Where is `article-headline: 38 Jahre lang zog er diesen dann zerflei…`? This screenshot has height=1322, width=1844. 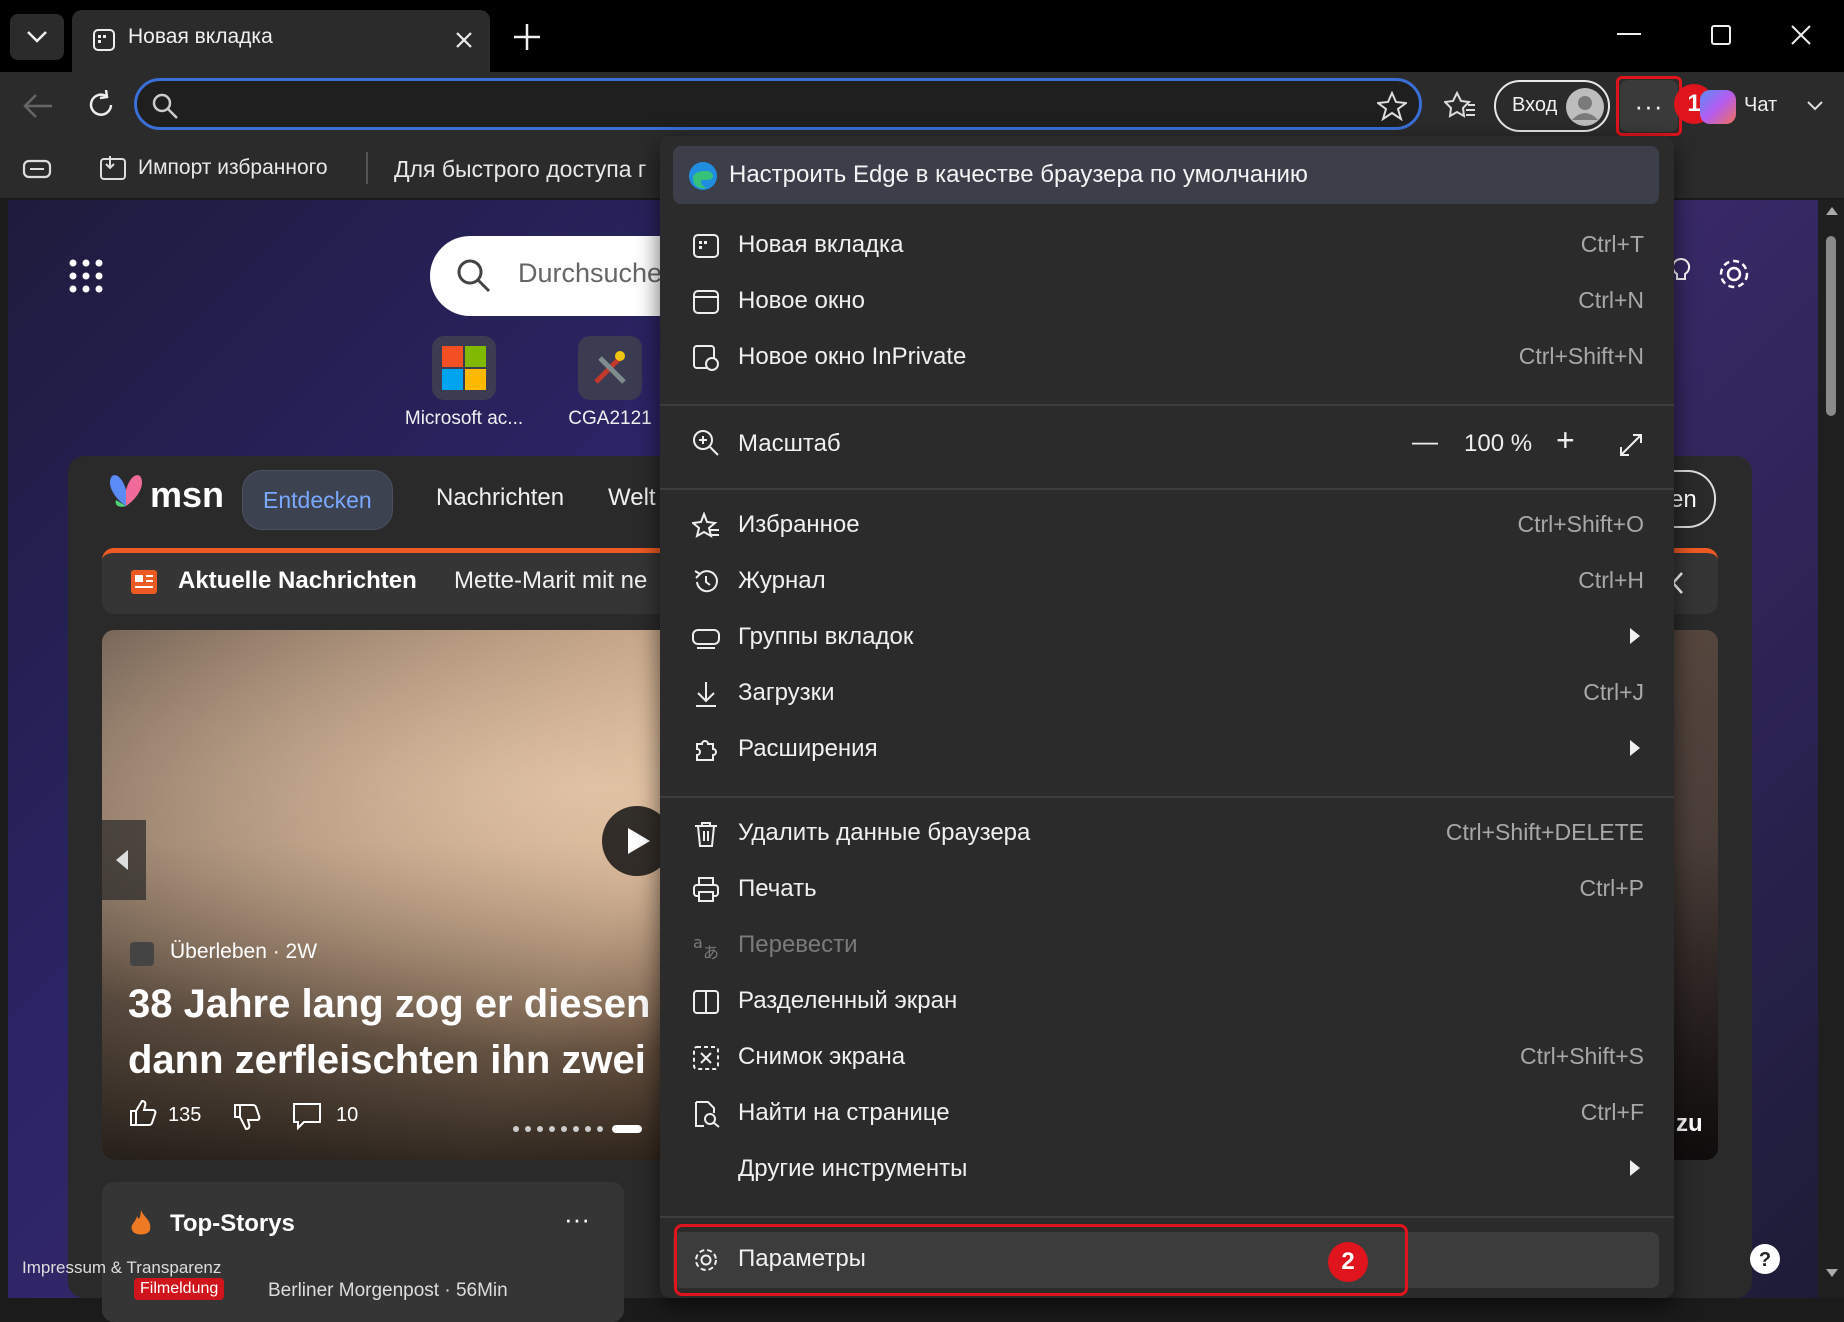 article-headline: 38 Jahre lang zog er diesen dann zerflei… is located at coordinates (408, 1032).